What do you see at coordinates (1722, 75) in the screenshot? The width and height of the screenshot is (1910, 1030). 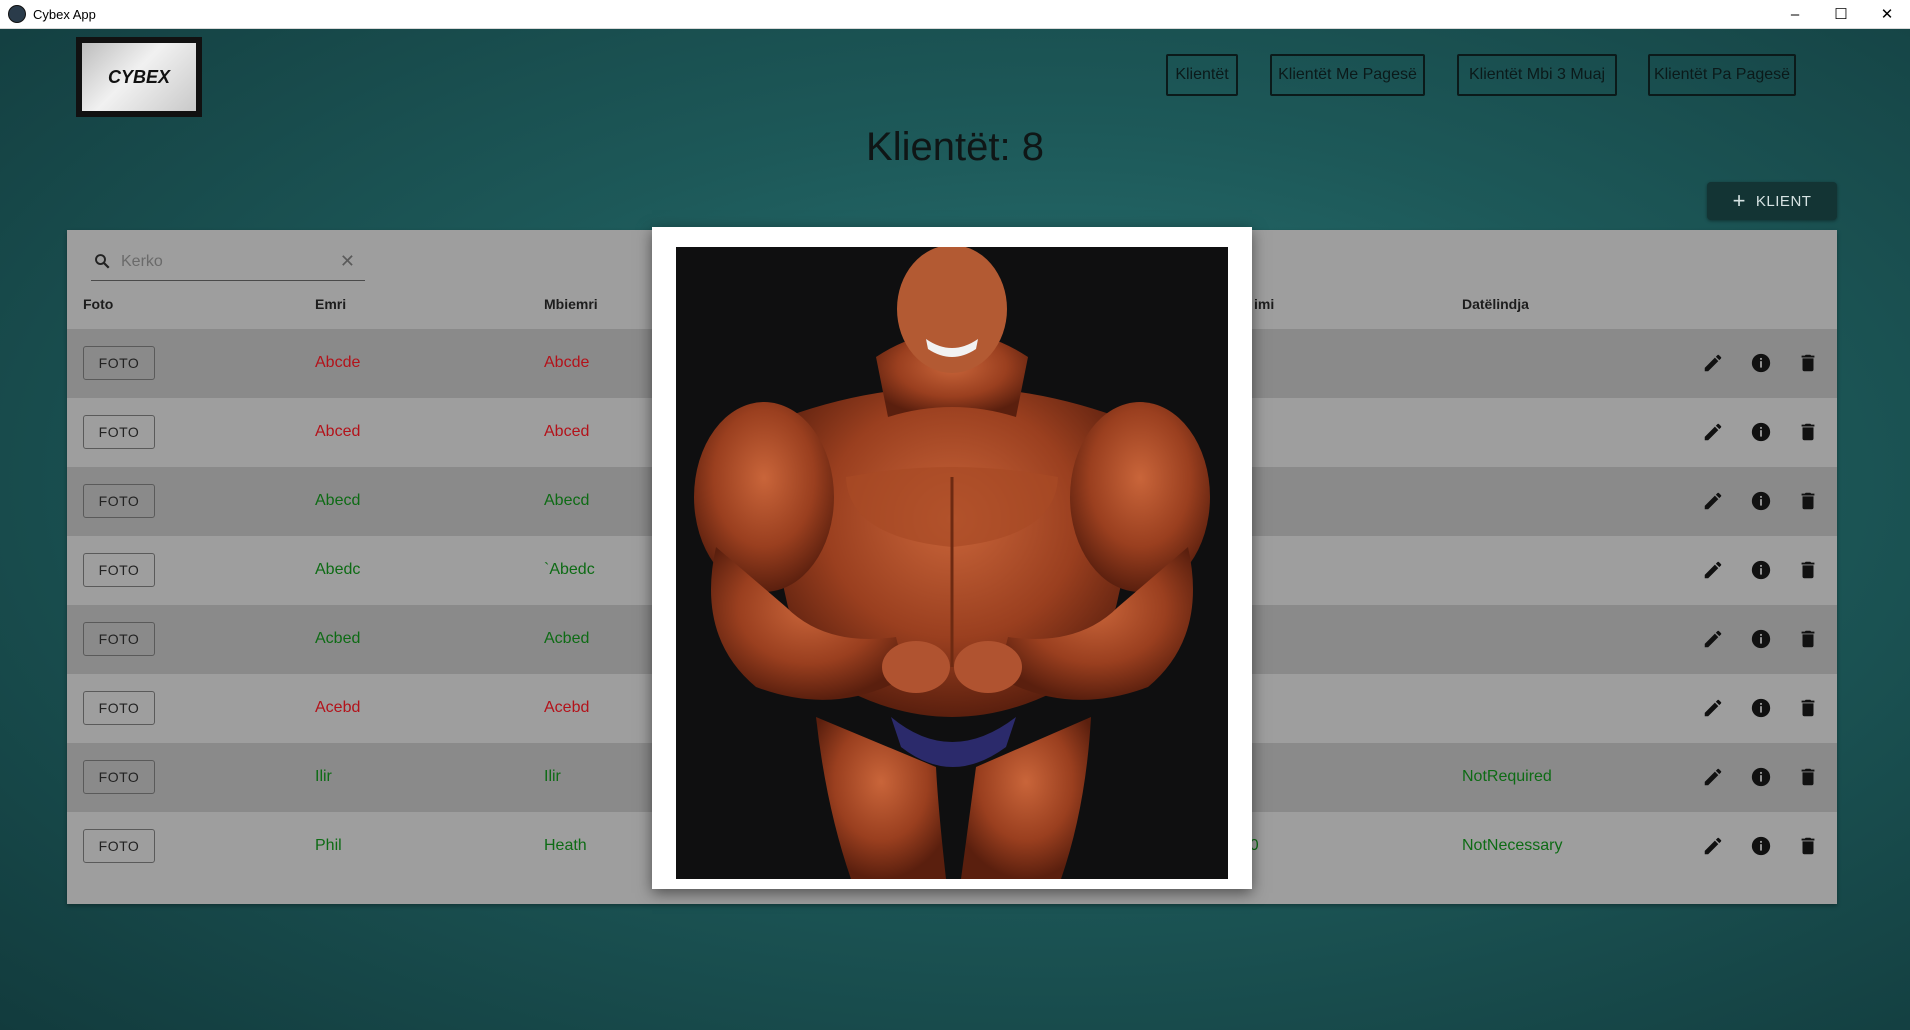 I see `nav-klientet-pa-pagese: Klientët Pa Pagesë` at bounding box center [1722, 75].